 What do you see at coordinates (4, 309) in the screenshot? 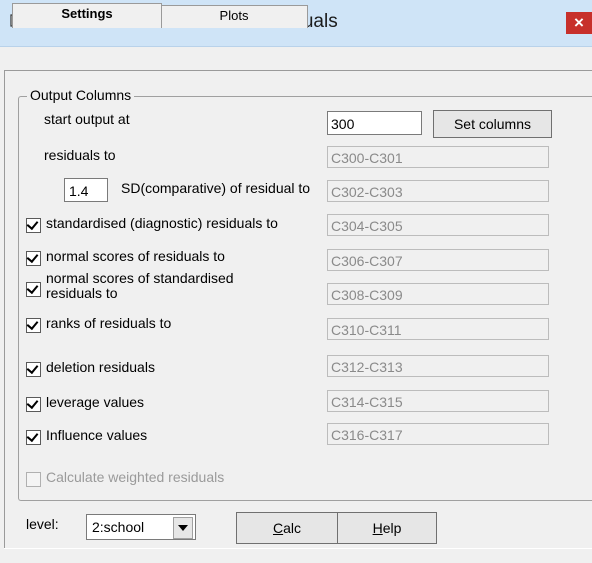
I see `panel-border` at bounding box center [4, 309].